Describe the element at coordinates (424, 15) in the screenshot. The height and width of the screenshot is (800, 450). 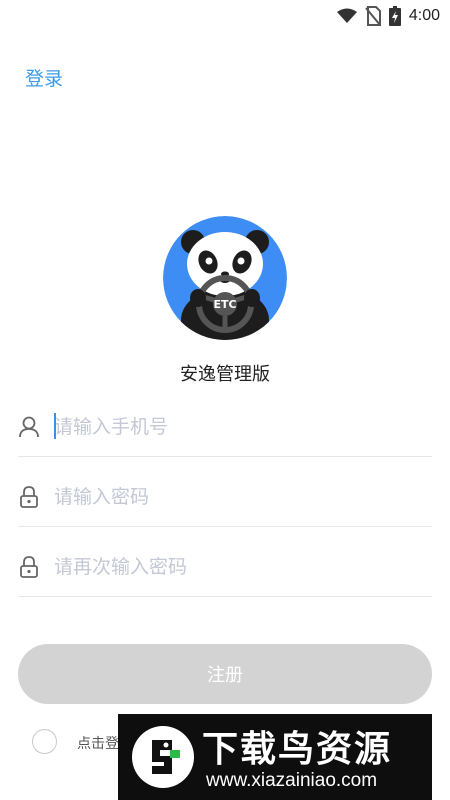
I see `status-time: 4:00` at that location.